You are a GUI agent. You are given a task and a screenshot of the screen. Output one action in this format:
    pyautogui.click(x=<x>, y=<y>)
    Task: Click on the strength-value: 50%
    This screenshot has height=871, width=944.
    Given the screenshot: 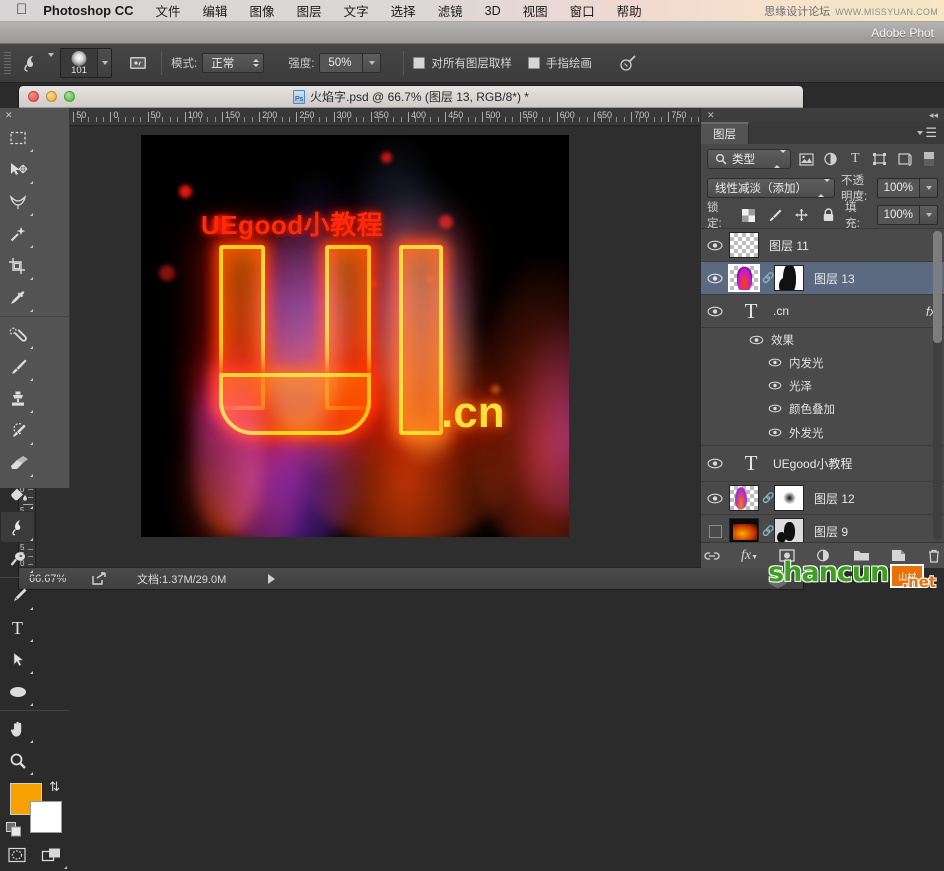 What is the action you would take?
    pyautogui.click(x=341, y=63)
    